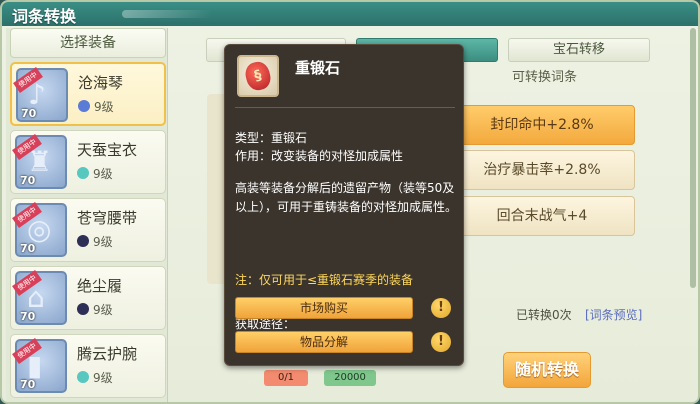  I want to click on tooltip-note: 注：仅可用于≤重锻石赛季的装备, so click(324, 280).